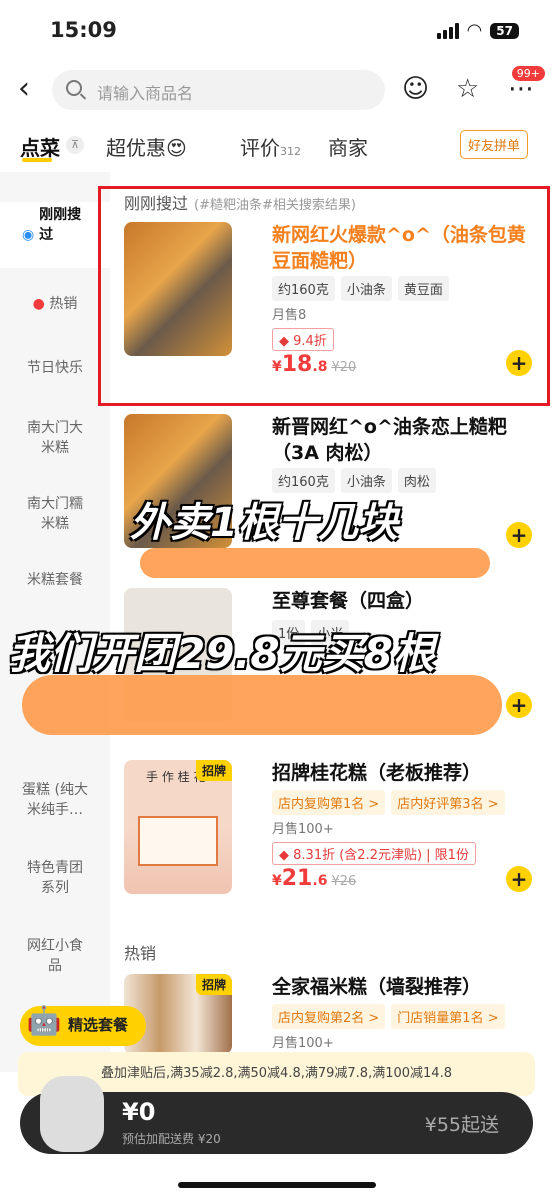 This screenshot has width=553, height=1197. What do you see at coordinates (33, 89) in the screenshot?
I see `back-icon: ‹` at bounding box center [33, 89].